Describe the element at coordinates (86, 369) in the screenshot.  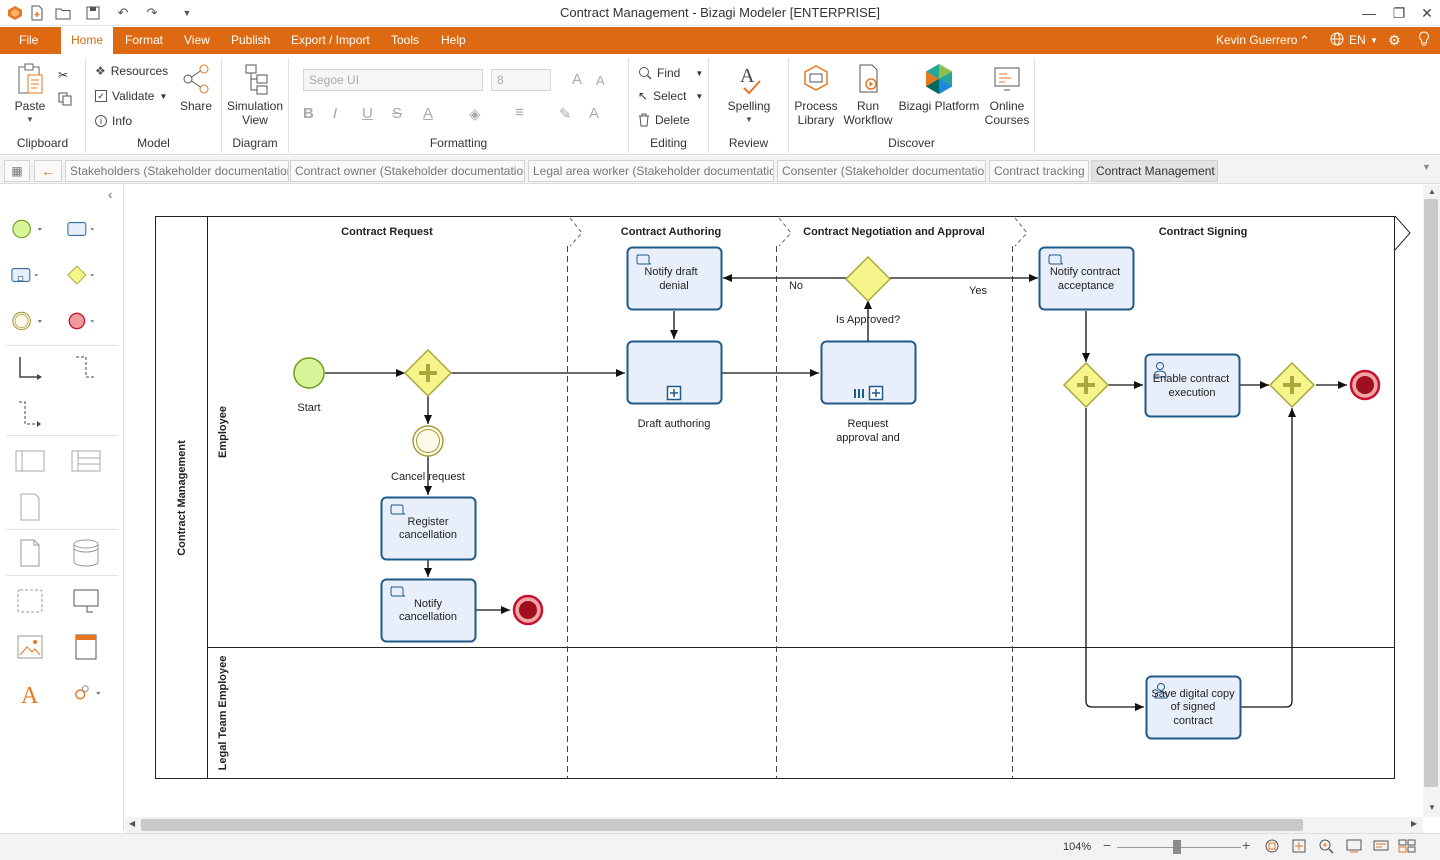
I see `message-flow-tool` at that location.